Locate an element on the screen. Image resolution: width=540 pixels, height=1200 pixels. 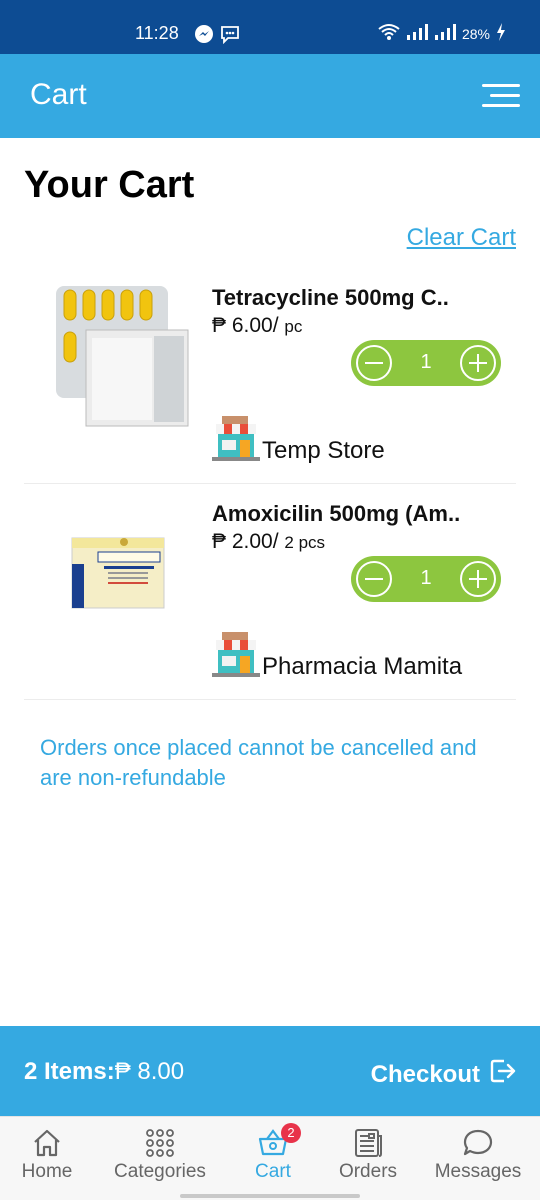
status-time: 11:28 is located at coordinates (157, 33).